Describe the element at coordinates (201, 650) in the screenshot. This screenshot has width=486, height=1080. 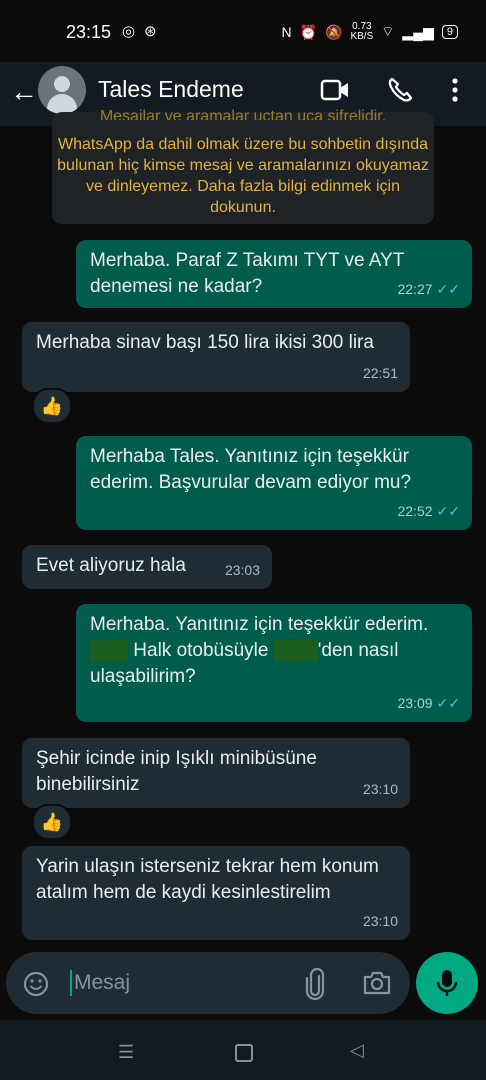
I see `message-text-part: Halk otobüsüyle` at that location.